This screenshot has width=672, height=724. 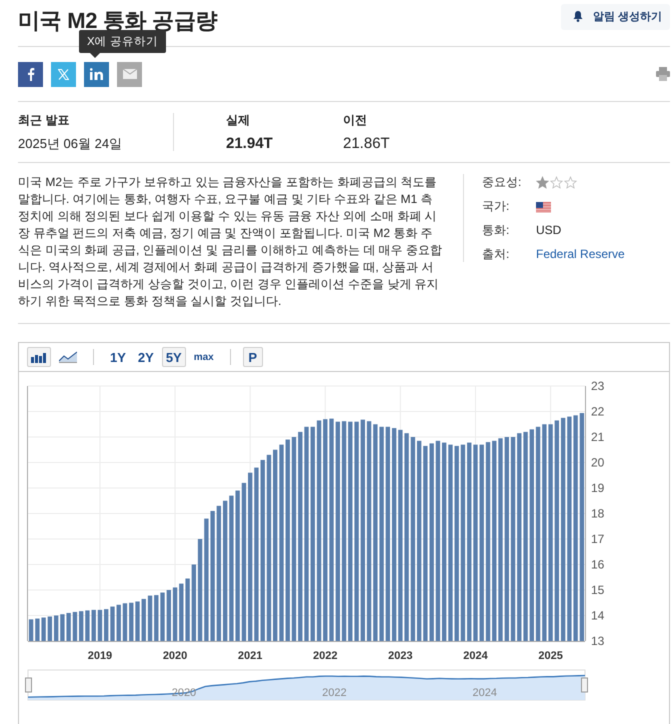 What do you see at coordinates (496, 206) in the screenshot?
I see `detail-label: 국가:` at bounding box center [496, 206].